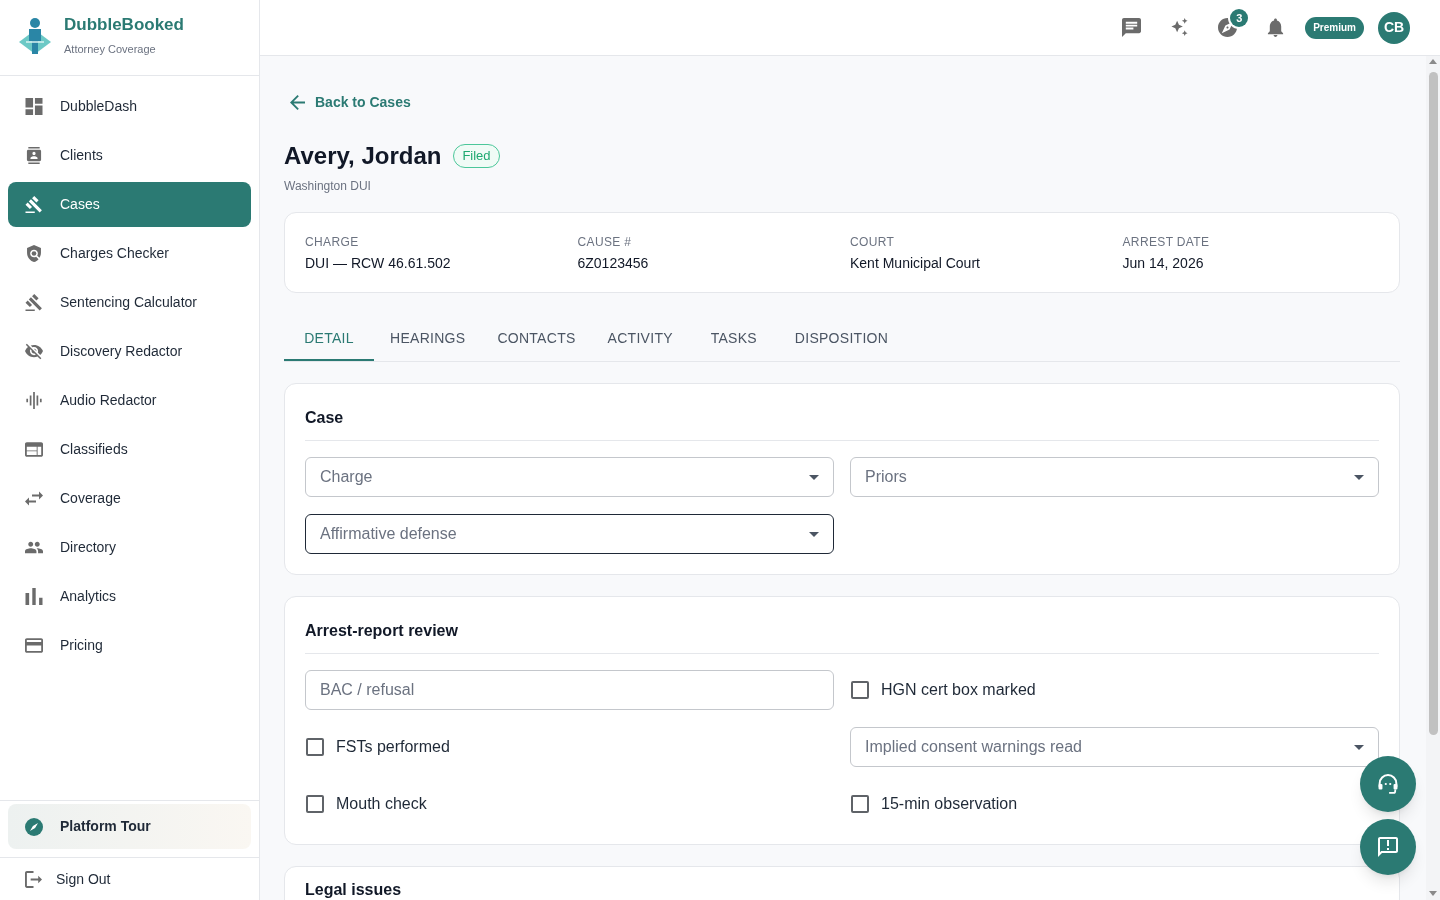 The image size is (1440, 900). Describe the element at coordinates (129, 645) in the screenshot. I see `nav-item: Pricing` at that location.